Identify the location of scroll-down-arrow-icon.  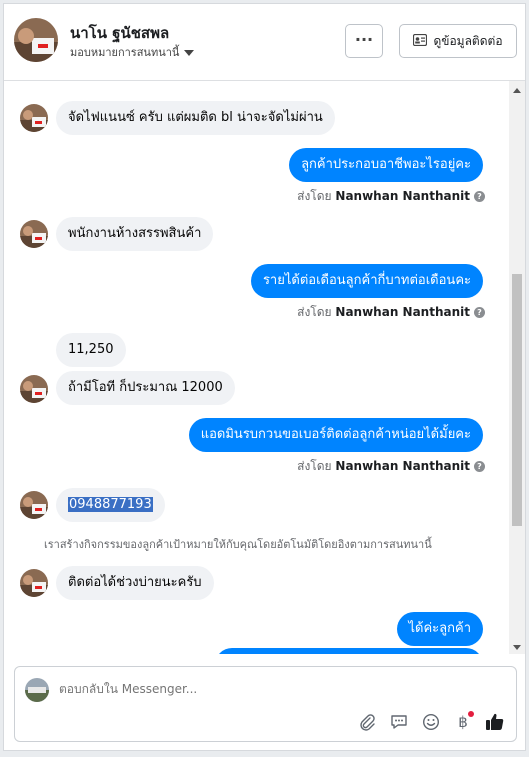
(517, 647).